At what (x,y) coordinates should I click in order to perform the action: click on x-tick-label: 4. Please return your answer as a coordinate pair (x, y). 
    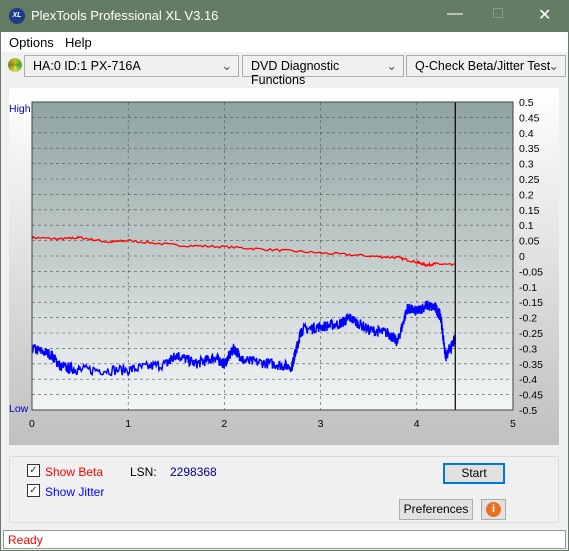
    Looking at the image, I should click on (417, 424).